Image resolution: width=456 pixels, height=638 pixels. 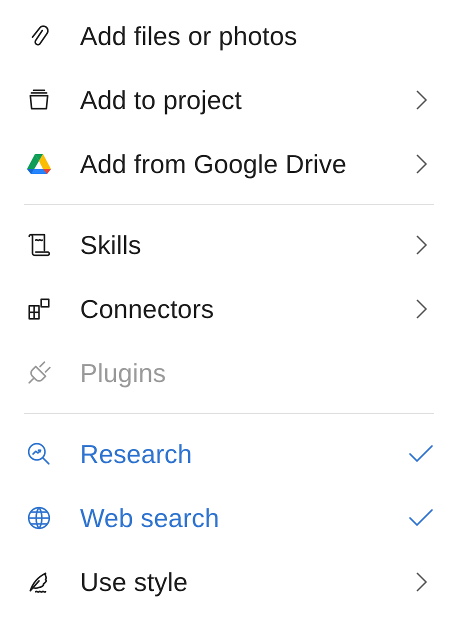 What do you see at coordinates (228, 454) in the screenshot?
I see `menu-item: Research` at bounding box center [228, 454].